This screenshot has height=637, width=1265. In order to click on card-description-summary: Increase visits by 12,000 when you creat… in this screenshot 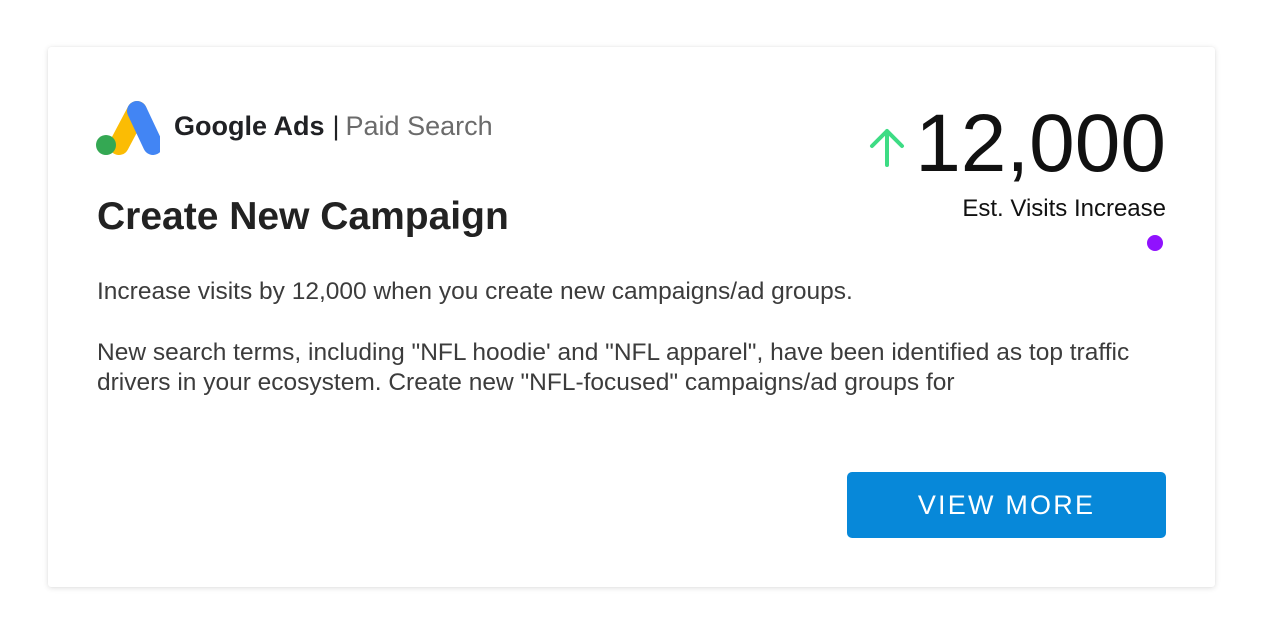, I will do `click(475, 291)`.